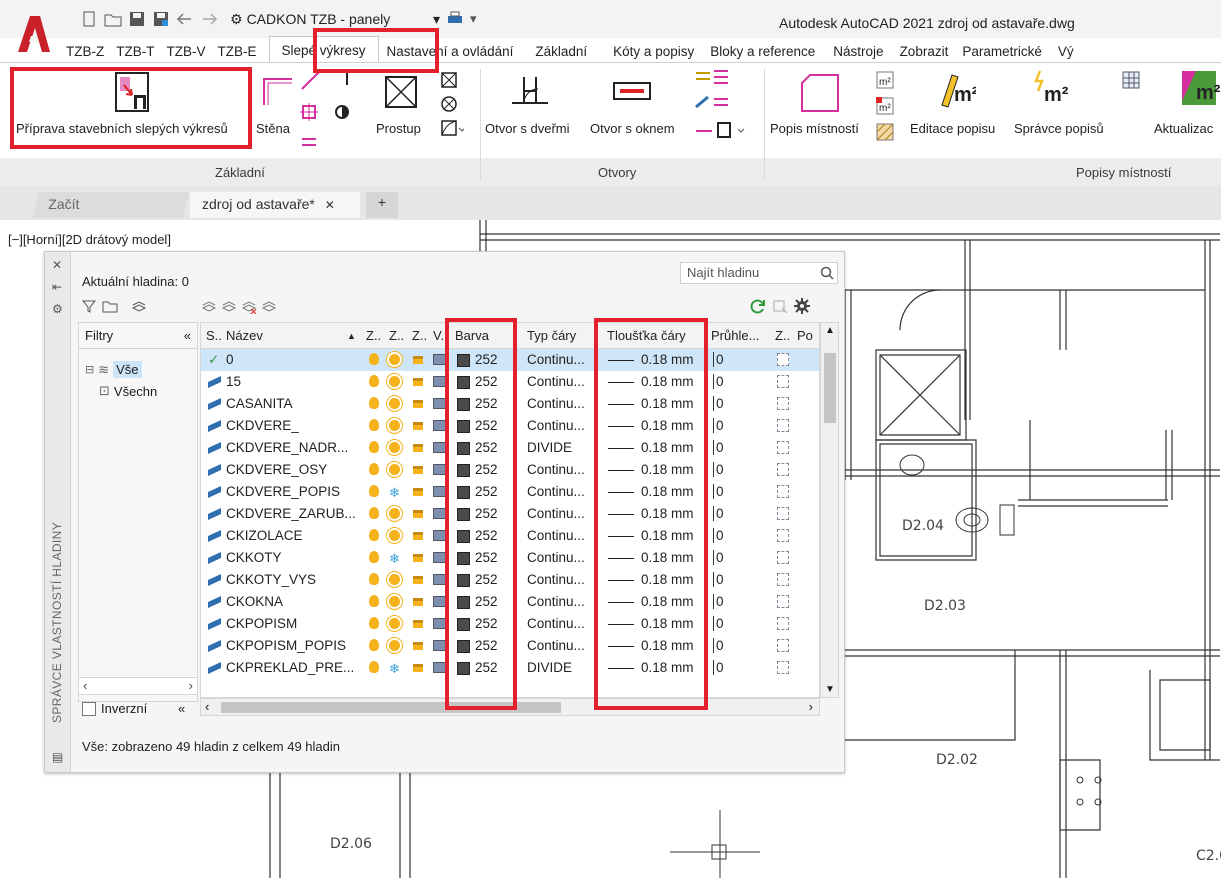 The image size is (1221, 878). I want to click on col-lock: Z.., so click(419, 335).